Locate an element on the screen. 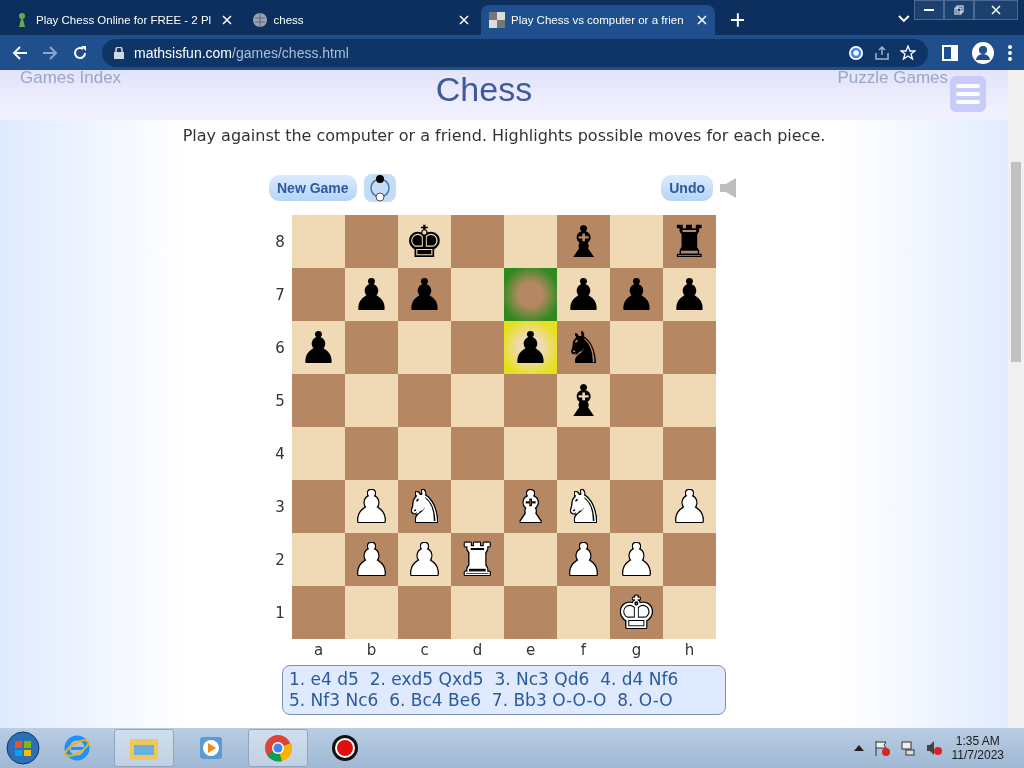 The image size is (1024, 768). record-icon is located at coordinates (345, 748).